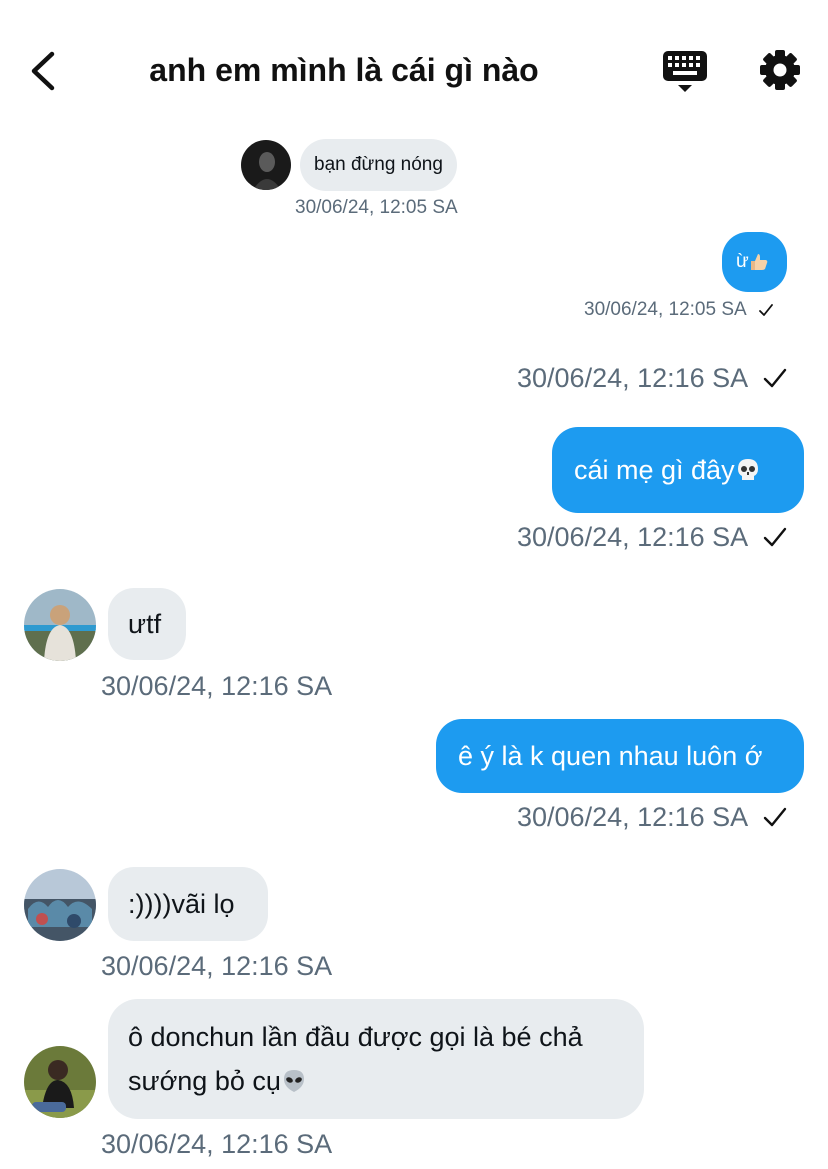 The height and width of the screenshot is (1169, 828). I want to click on message-text: cái mẹ gì đây, so click(654, 470).